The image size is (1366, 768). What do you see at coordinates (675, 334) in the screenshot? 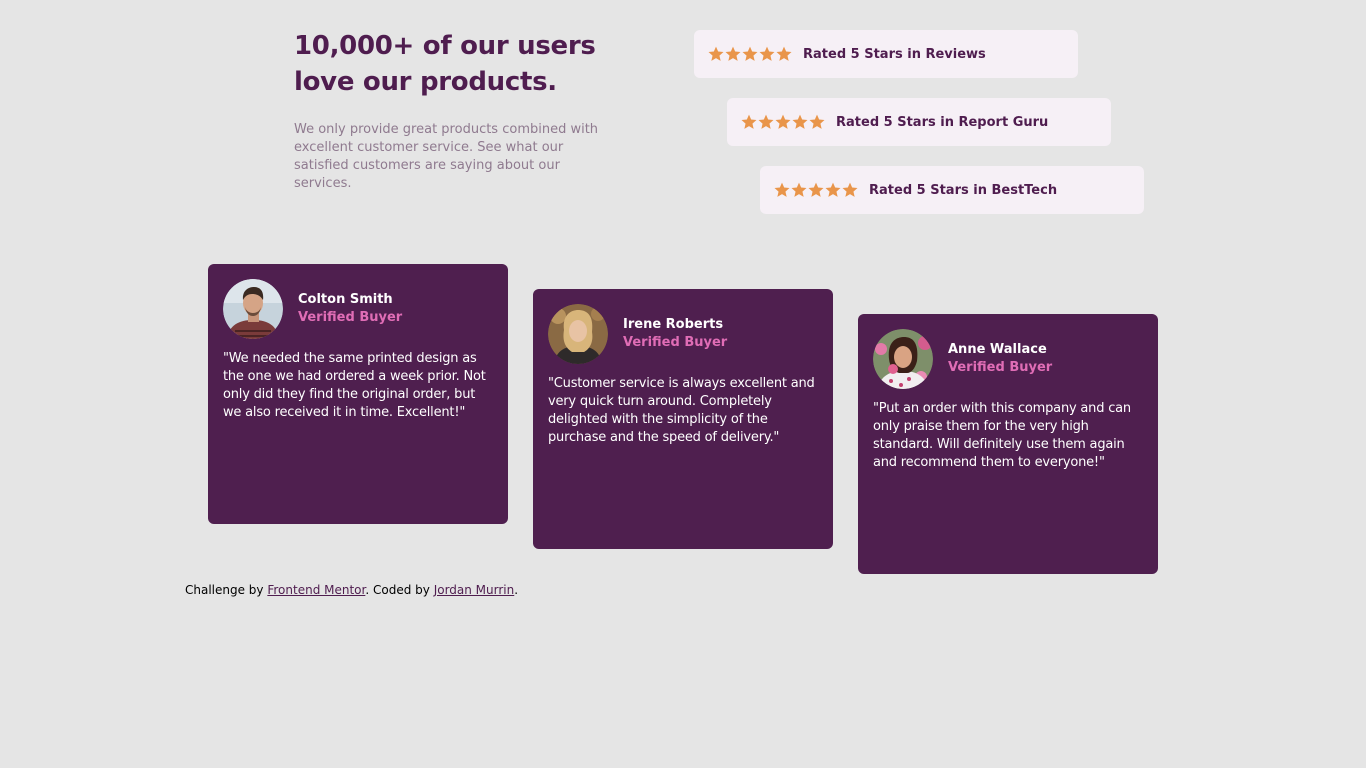
I see `reviewer-info: Irene Roberts Verified Buyer` at bounding box center [675, 334].